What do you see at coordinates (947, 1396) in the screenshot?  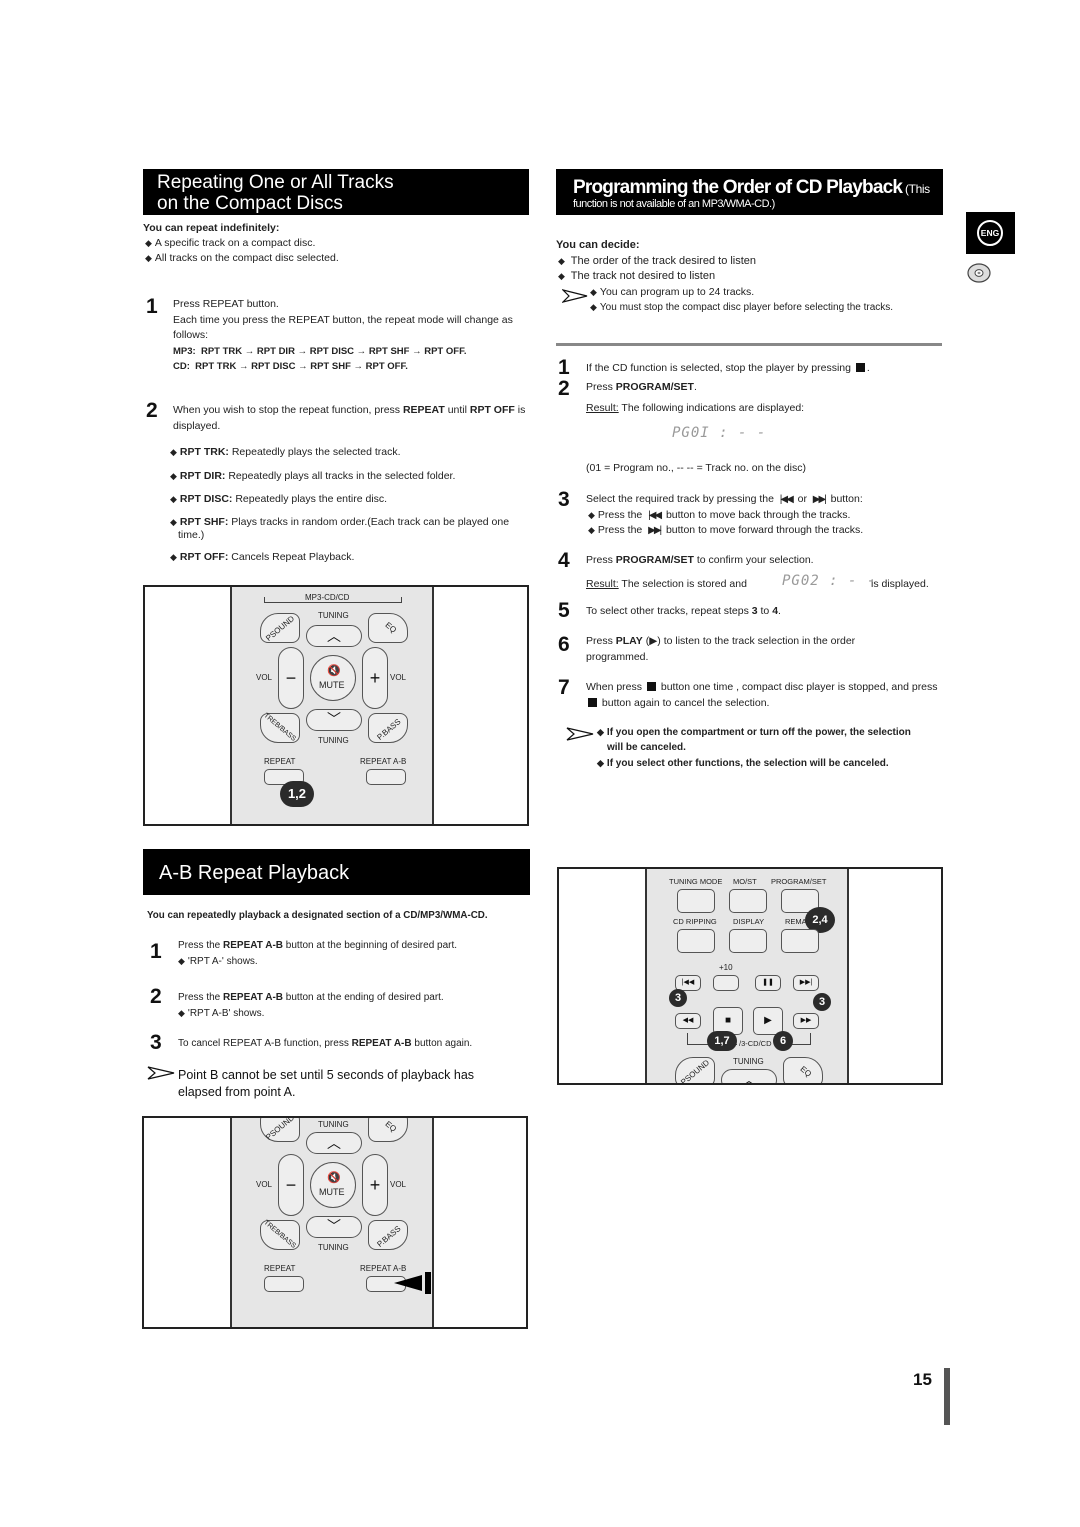 I see `page-edge-bar` at bounding box center [947, 1396].